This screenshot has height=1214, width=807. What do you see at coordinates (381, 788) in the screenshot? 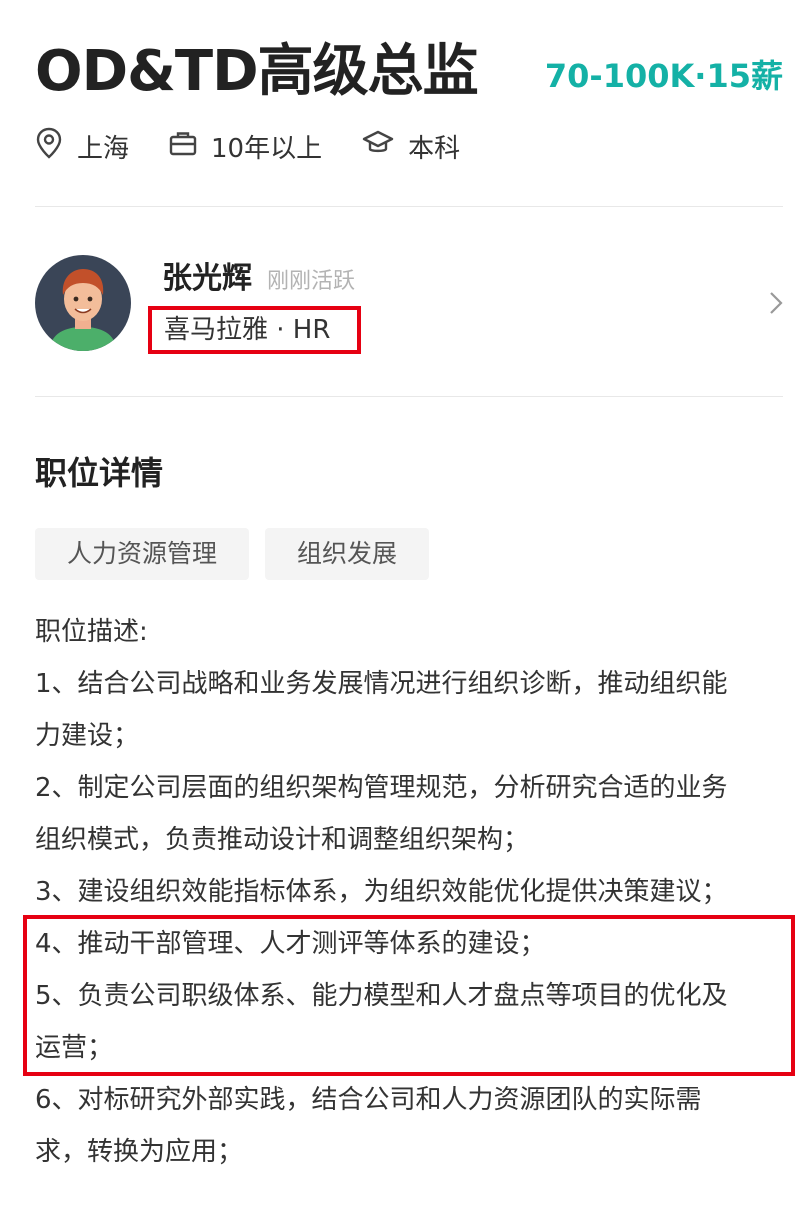
I see `description-line: 2、制定公司层面的组织架构管理规范，分析研究合适的业务` at bounding box center [381, 788].